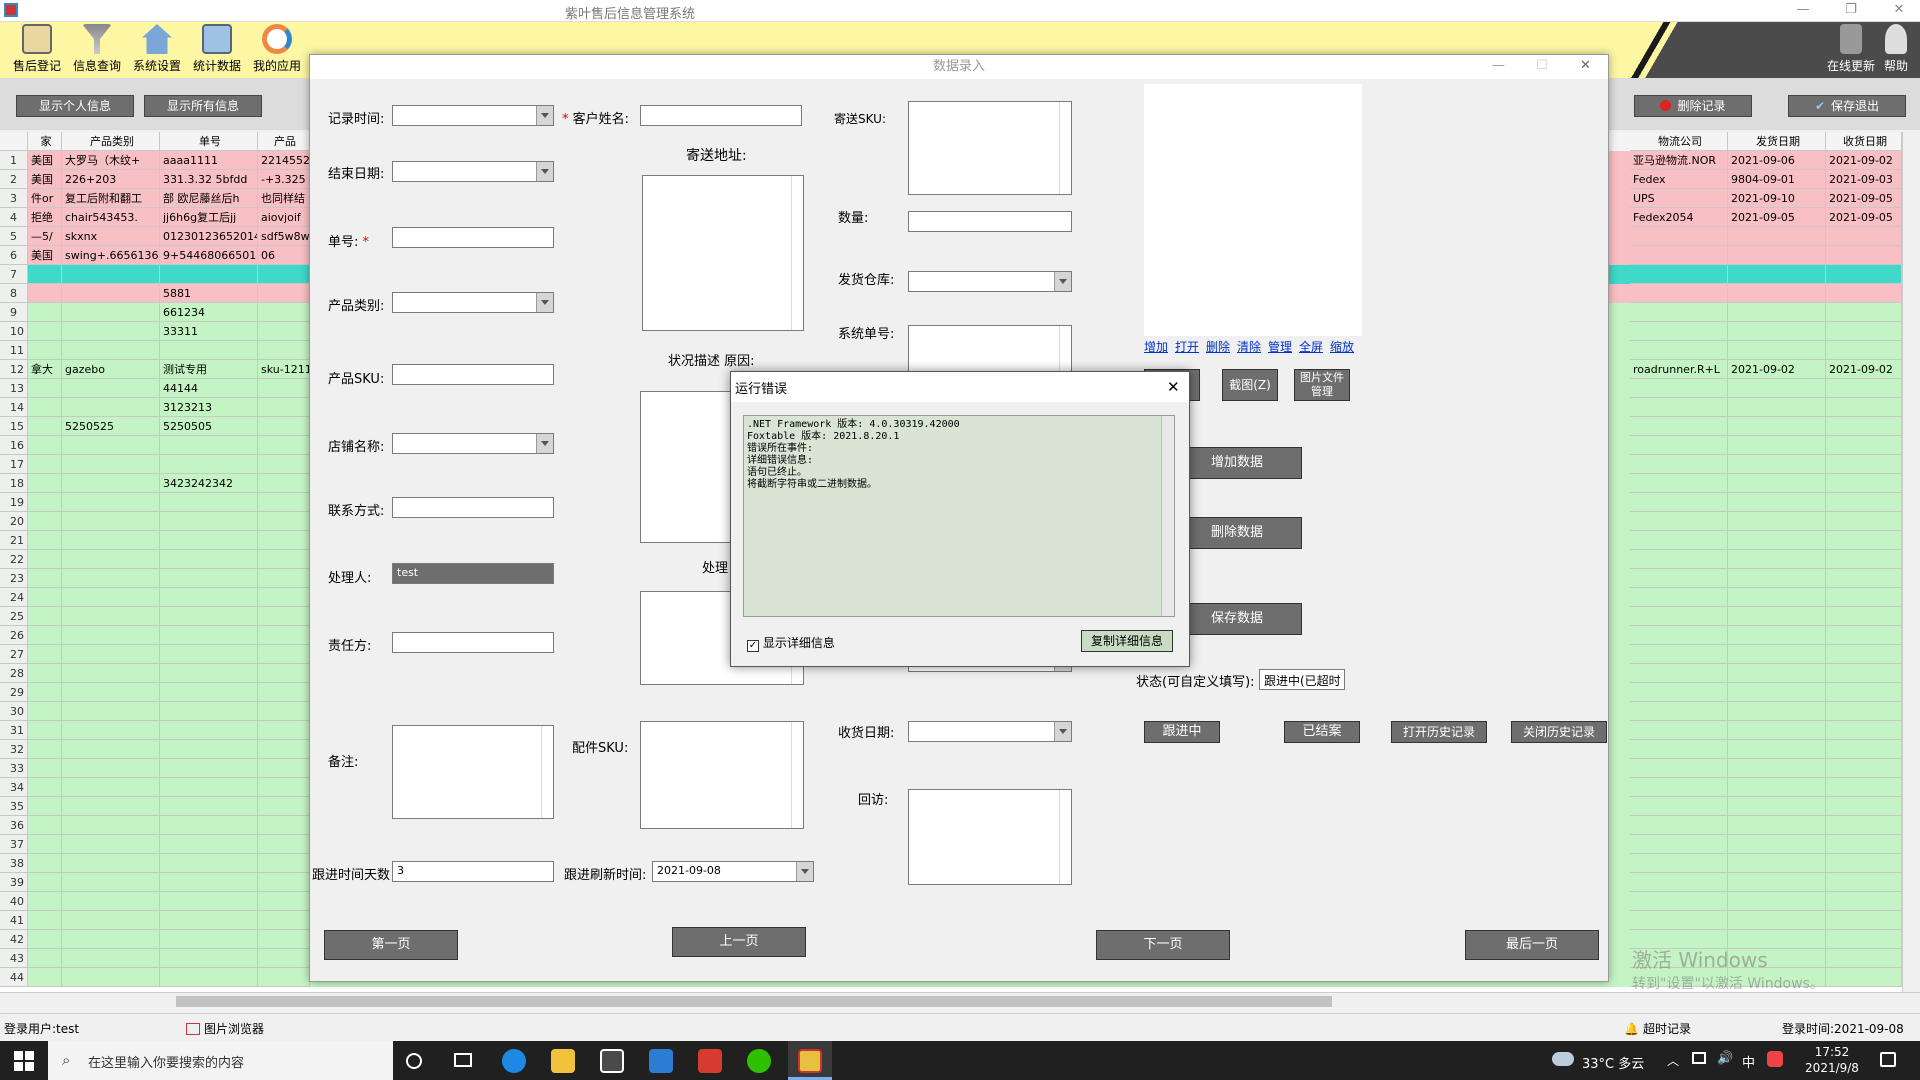  What do you see at coordinates (990, 837) in the screenshot?
I see `revisit-textarea` at bounding box center [990, 837].